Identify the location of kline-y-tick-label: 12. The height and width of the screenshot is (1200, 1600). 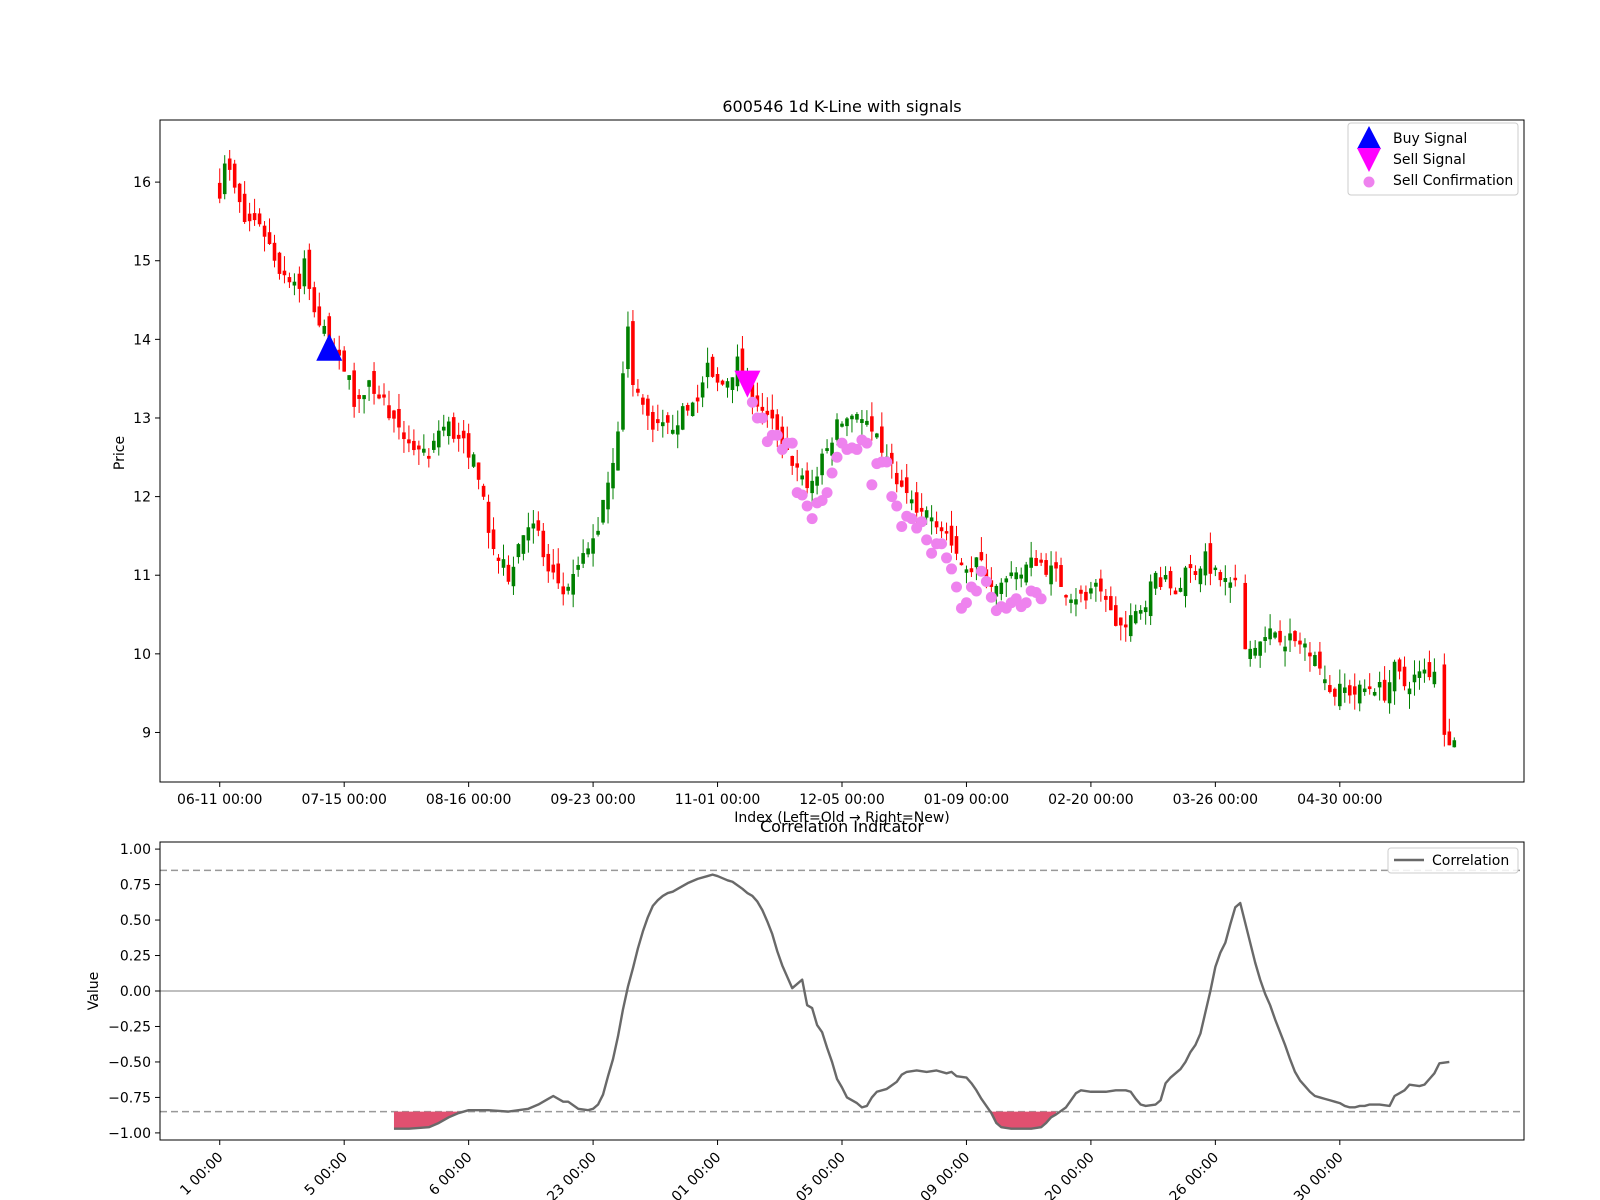
(142, 498).